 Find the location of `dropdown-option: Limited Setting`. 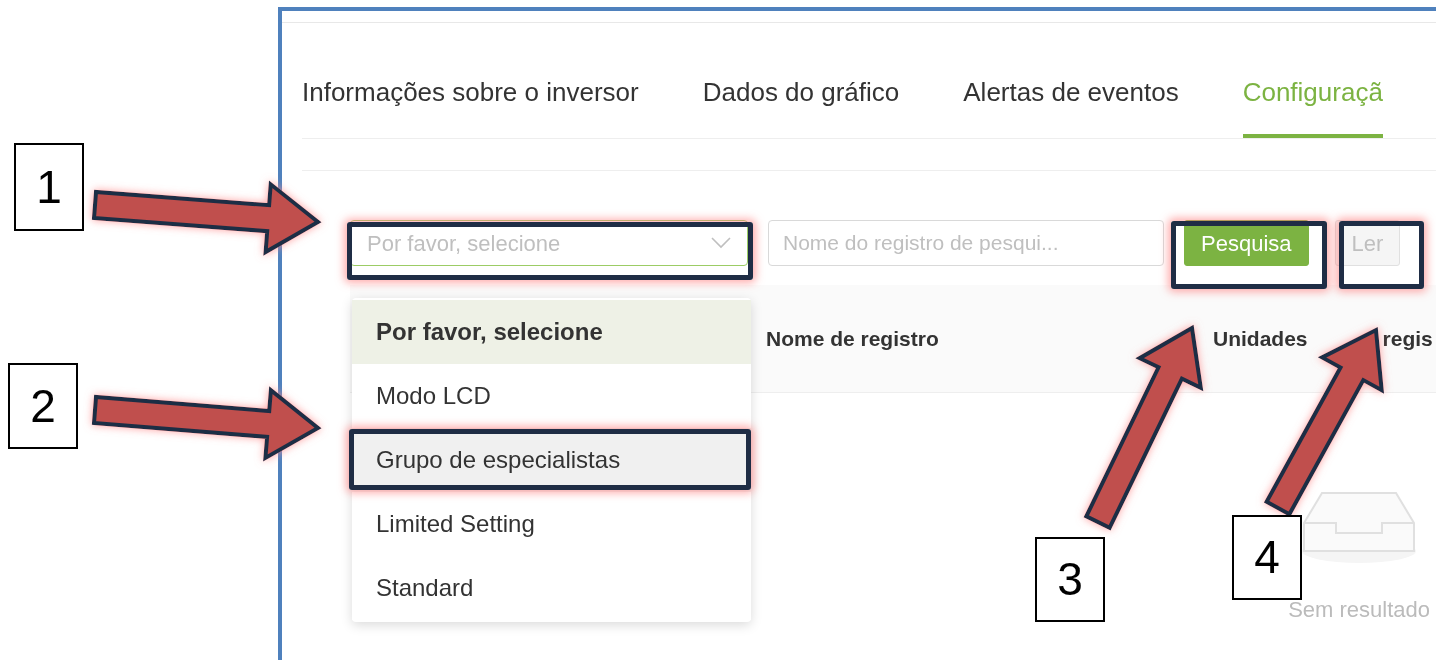

dropdown-option: Limited Setting is located at coordinates (551, 524).